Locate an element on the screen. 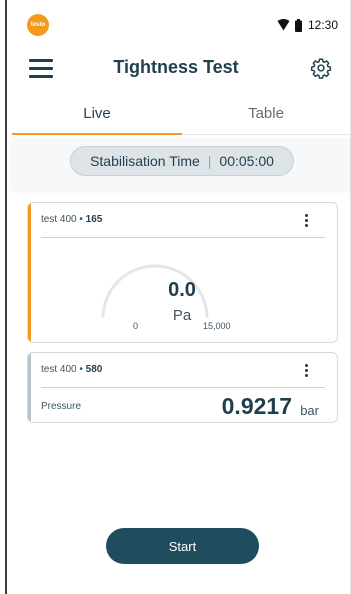  card-header: test 400 • 165 is located at coordinates (71, 219).